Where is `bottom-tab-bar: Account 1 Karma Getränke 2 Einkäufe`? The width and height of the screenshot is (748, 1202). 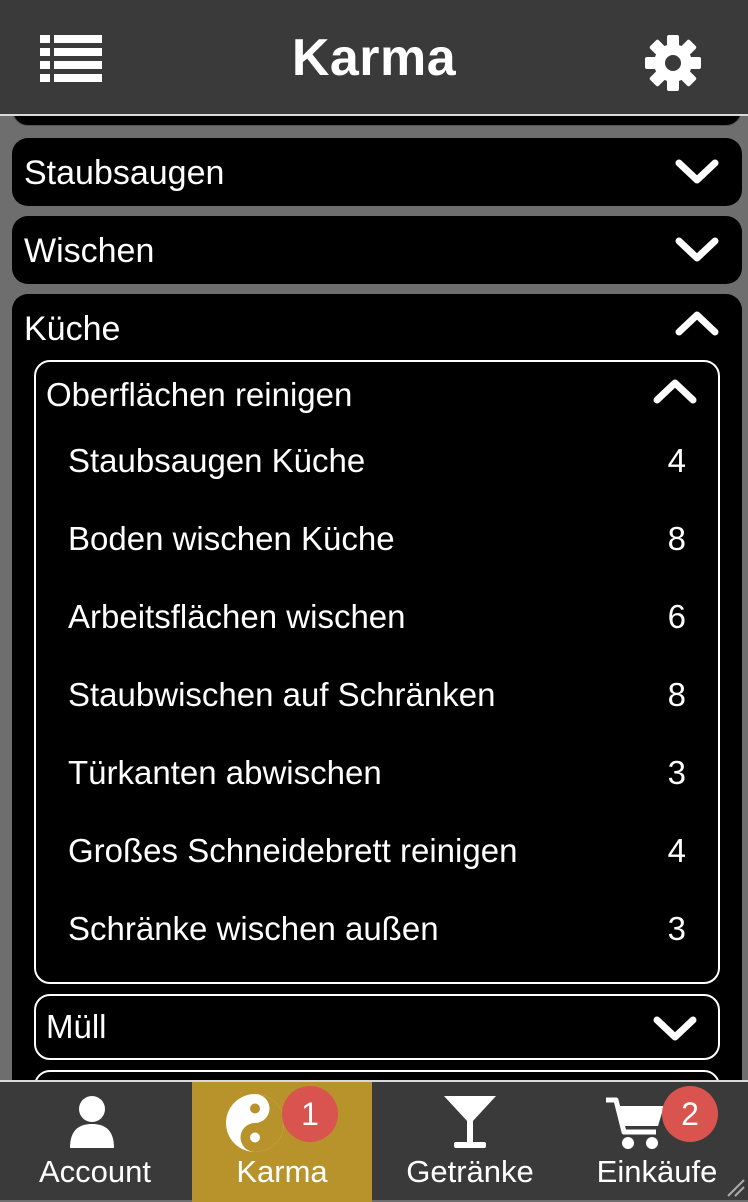
bottom-tab-bar: Account 1 Karma Getränke 2 Einkäufe is located at coordinates (374, 1141).